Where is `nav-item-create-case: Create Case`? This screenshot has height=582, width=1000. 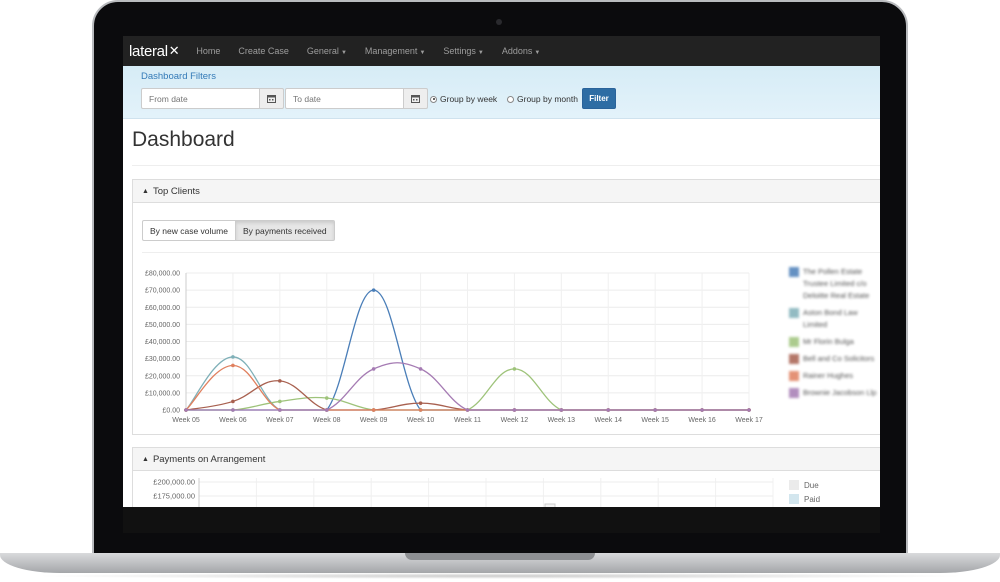
nav-item-create-case: Create Case is located at coordinates (263, 51).